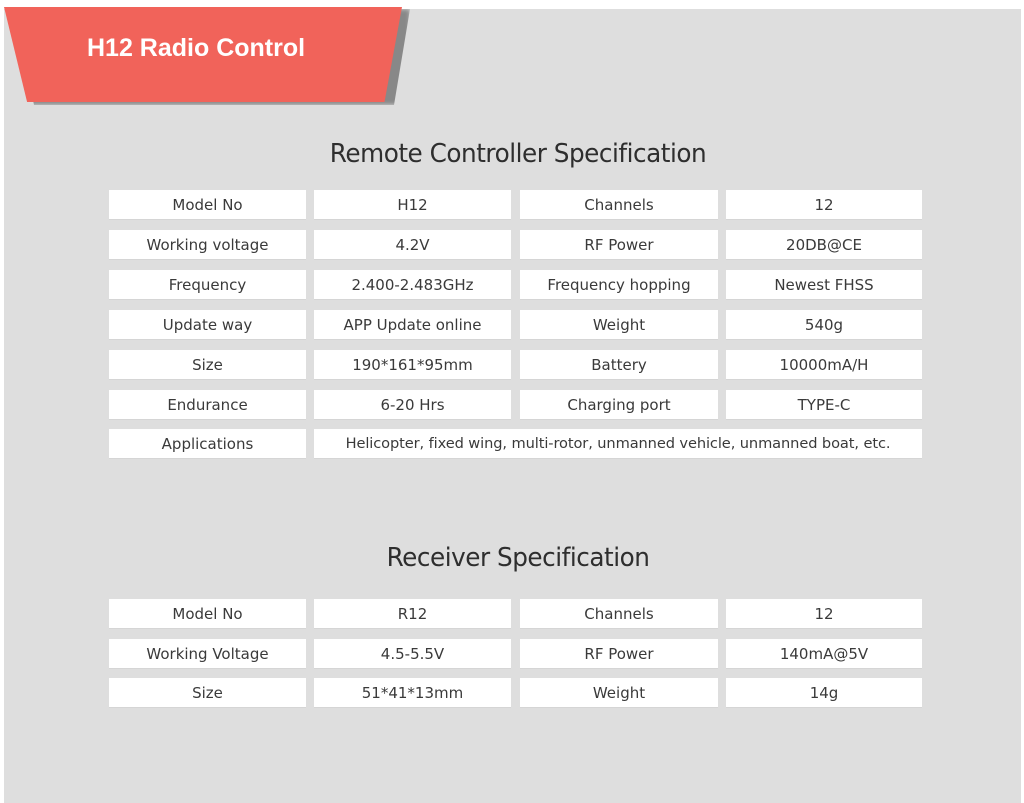  Describe the element at coordinates (207, 244) in the screenshot. I see `spec-label: Working voltage` at that location.